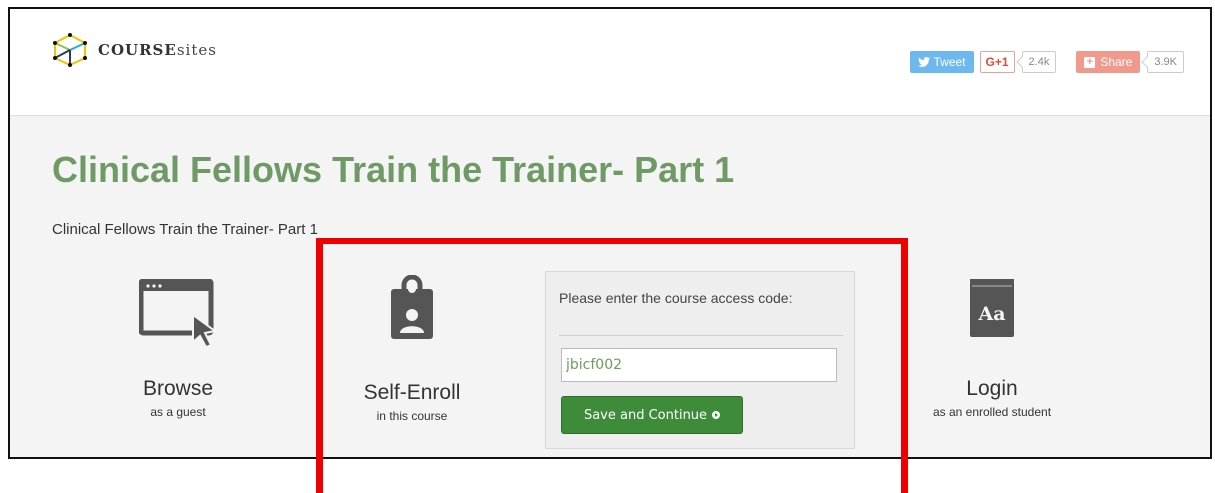 The image size is (1215, 493). What do you see at coordinates (1116, 62) in the screenshot?
I see `share-label: Share` at bounding box center [1116, 62].